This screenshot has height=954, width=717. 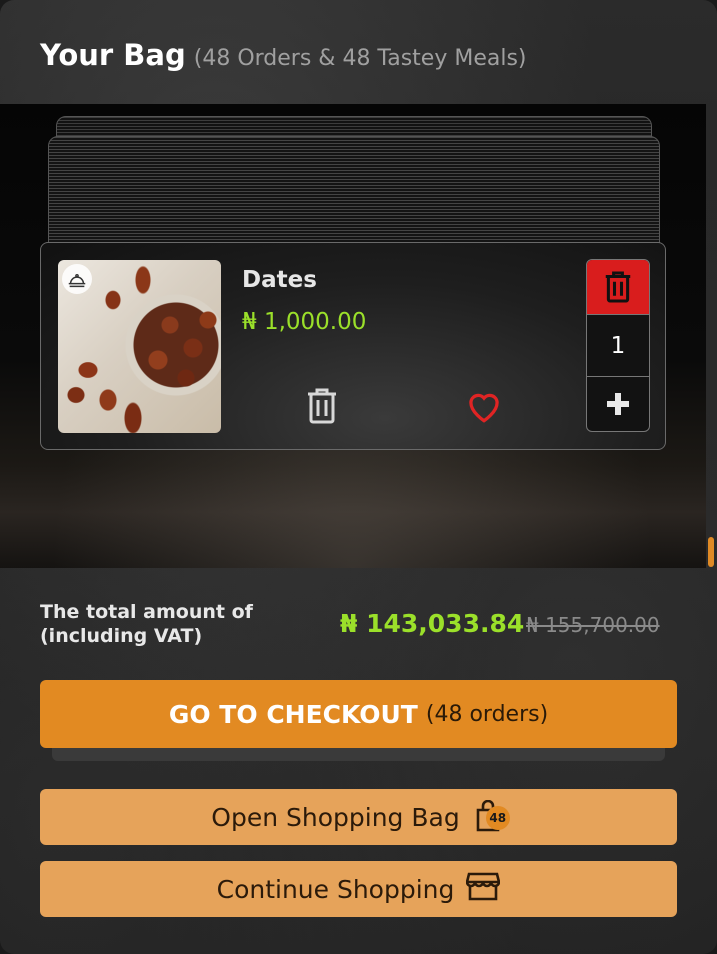 I want to click on total-amount-label: The total amount of (including VAT), so click(x=146, y=624).